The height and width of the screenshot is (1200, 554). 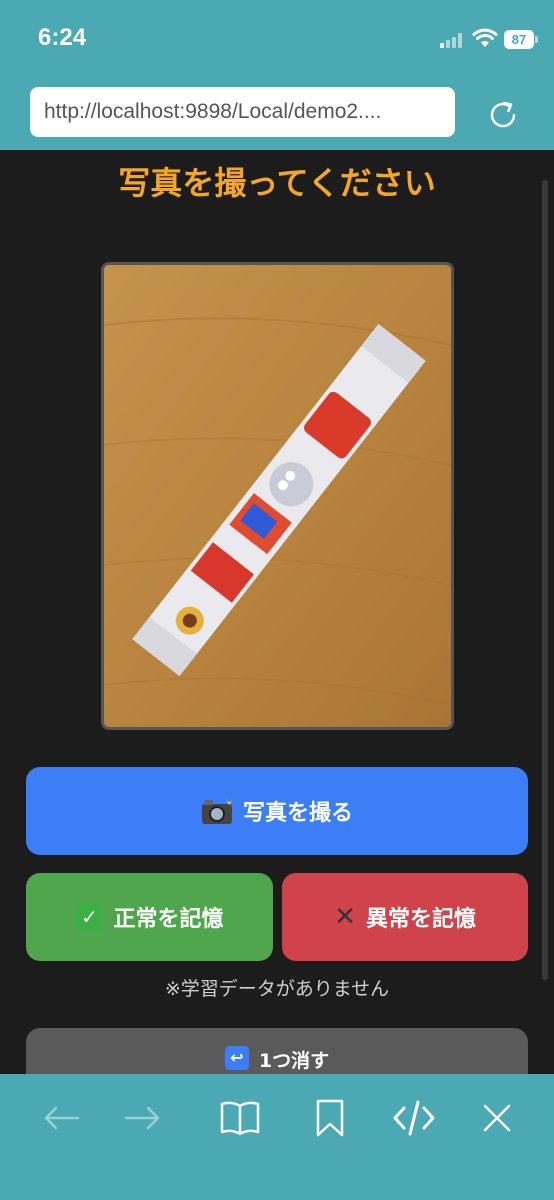 What do you see at coordinates (142, 1118) in the screenshot?
I see `forward-arrow-icon` at bounding box center [142, 1118].